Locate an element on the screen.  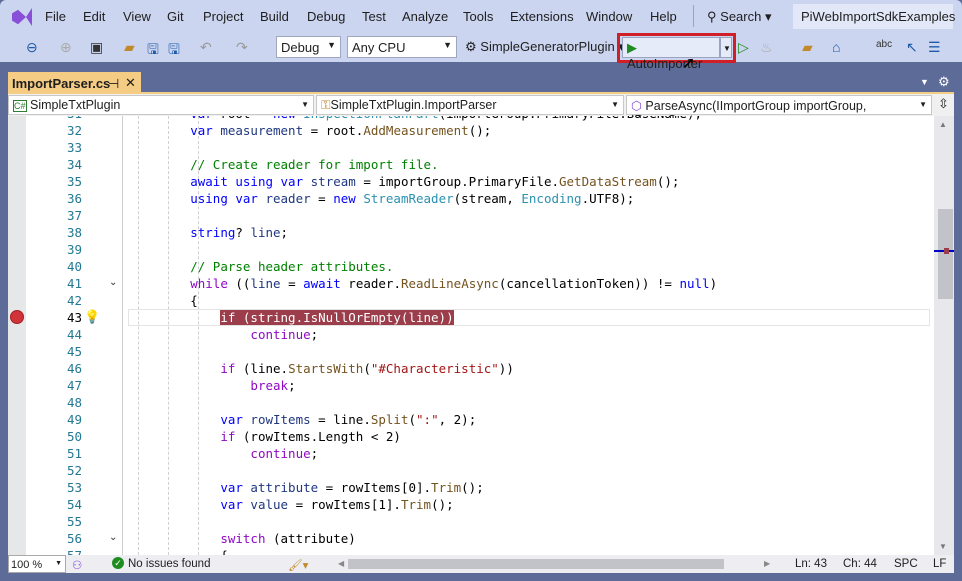
tab-list-dropdown-icon: ▼ is located at coordinates (924, 82).